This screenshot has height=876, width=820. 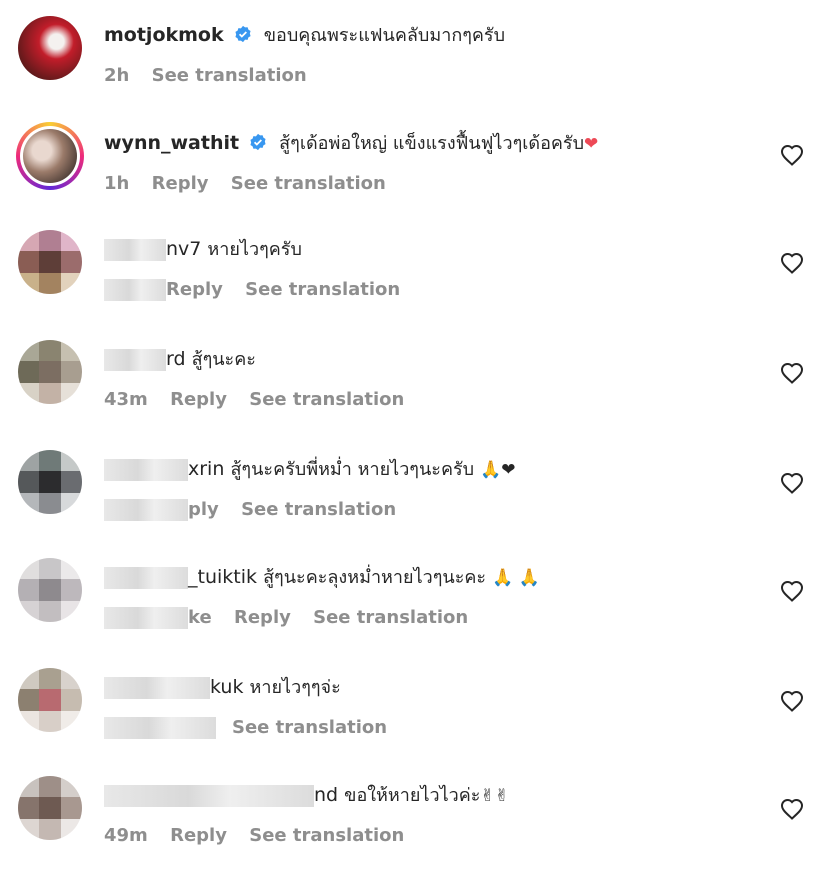 I want to click on comment-item: nv7 หายไวๆครับ Reply See translation, so click(x=410, y=280).